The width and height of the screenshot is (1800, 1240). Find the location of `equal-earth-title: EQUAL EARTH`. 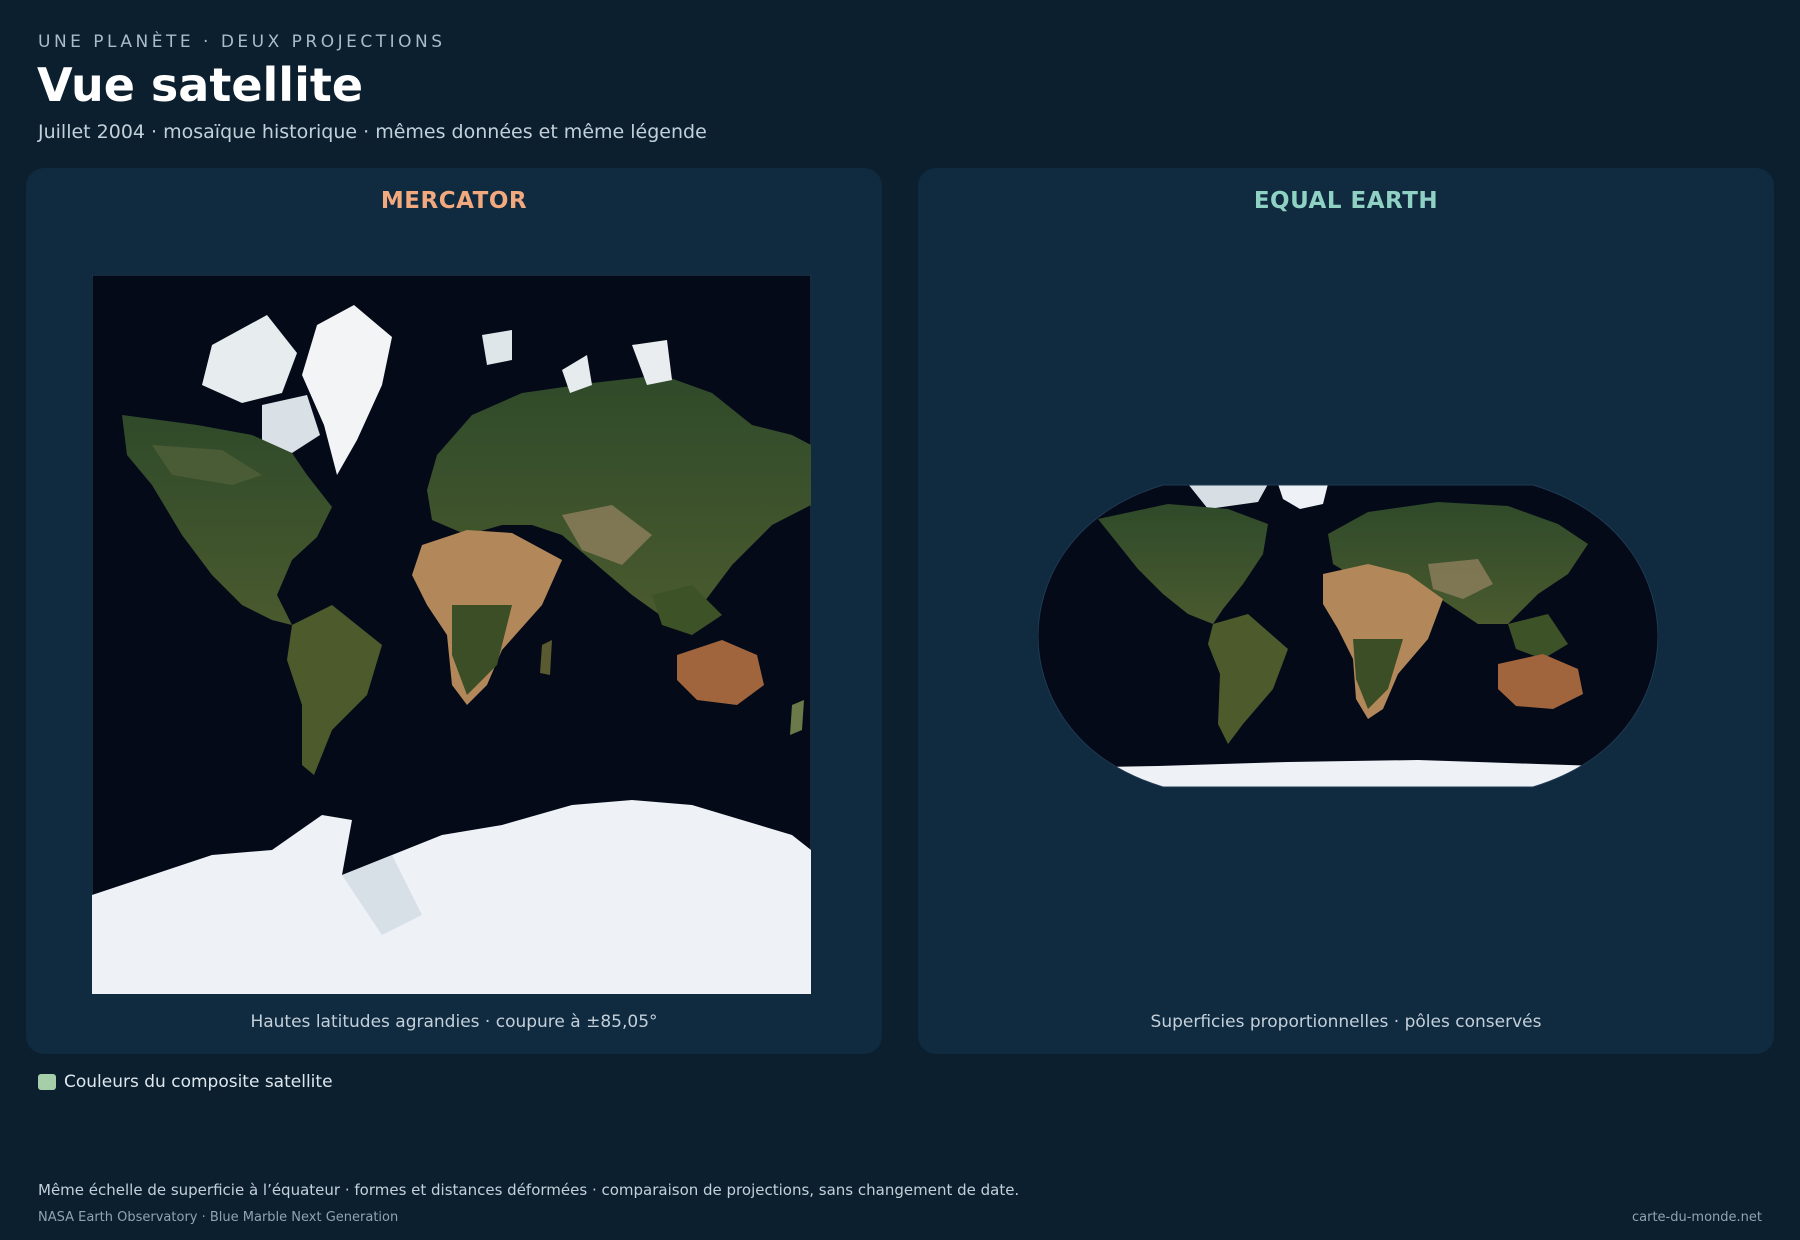

equal-earth-title: EQUAL EARTH is located at coordinates (1346, 201).